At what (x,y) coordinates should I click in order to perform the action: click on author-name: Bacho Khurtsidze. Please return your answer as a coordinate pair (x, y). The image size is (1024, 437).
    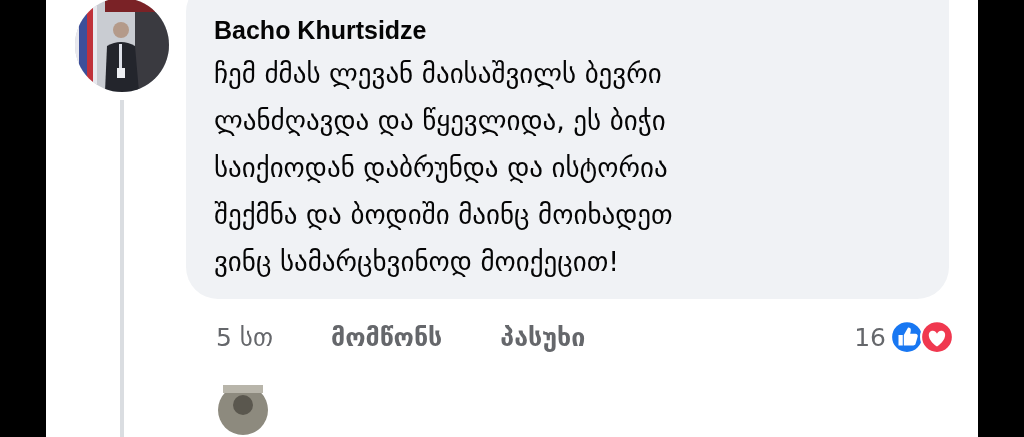
    Looking at the image, I should click on (571, 30).